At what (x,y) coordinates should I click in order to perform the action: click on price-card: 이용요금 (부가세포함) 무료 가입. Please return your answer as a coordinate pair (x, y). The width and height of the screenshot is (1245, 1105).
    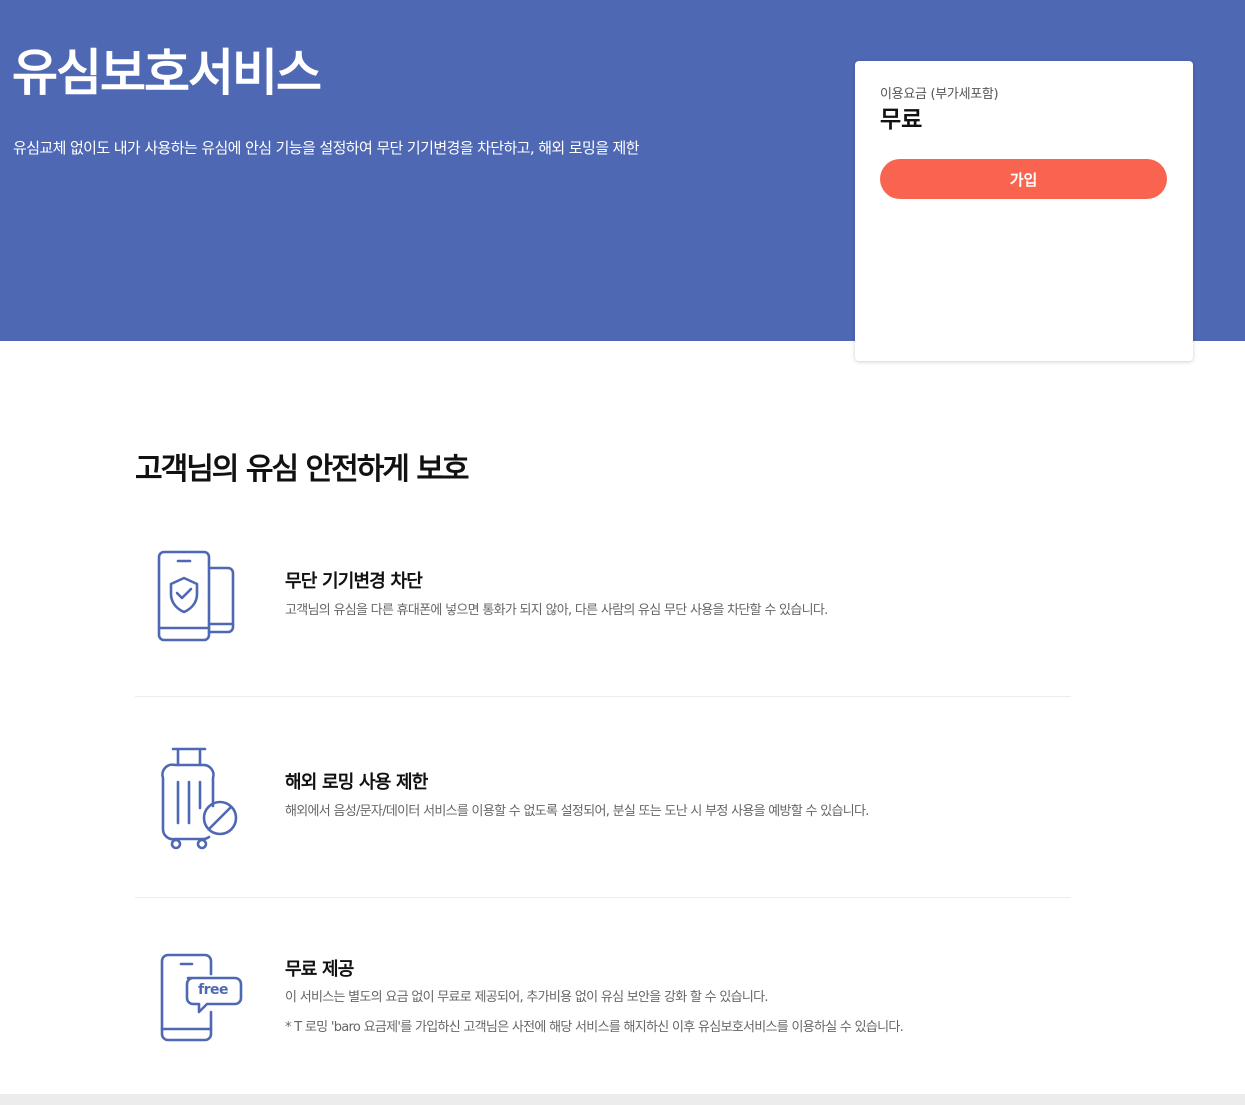
    Looking at the image, I should click on (1024, 211).